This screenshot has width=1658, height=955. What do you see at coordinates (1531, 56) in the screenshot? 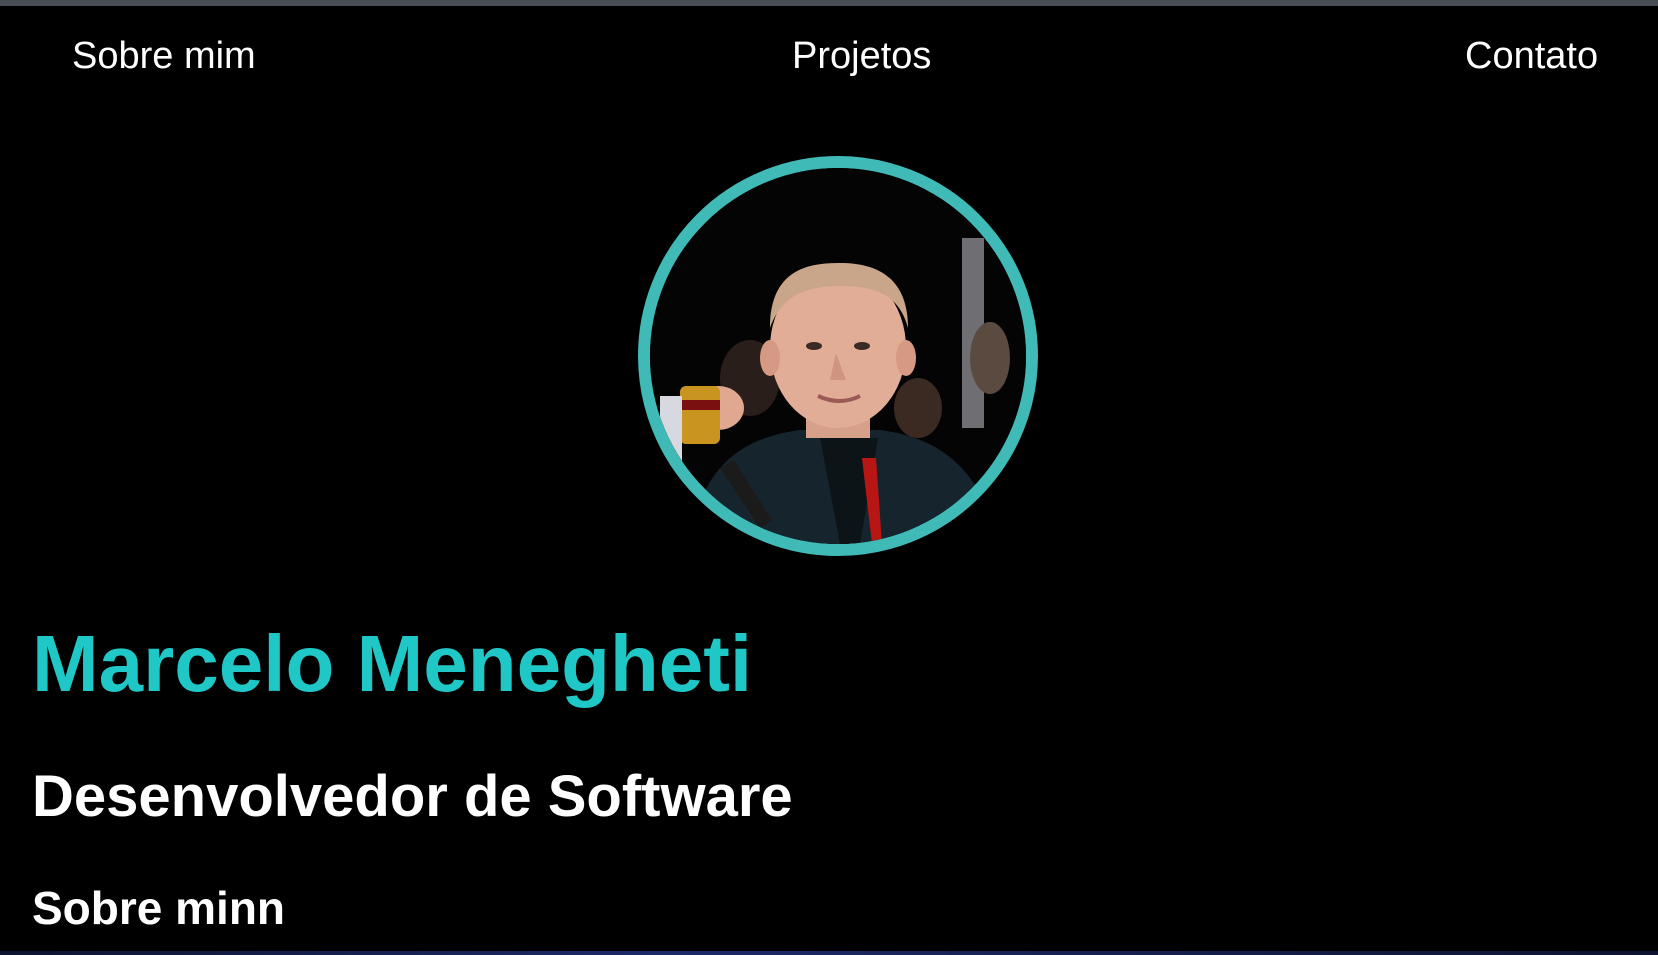
I see `nav-link-contact: Contato` at bounding box center [1531, 56].